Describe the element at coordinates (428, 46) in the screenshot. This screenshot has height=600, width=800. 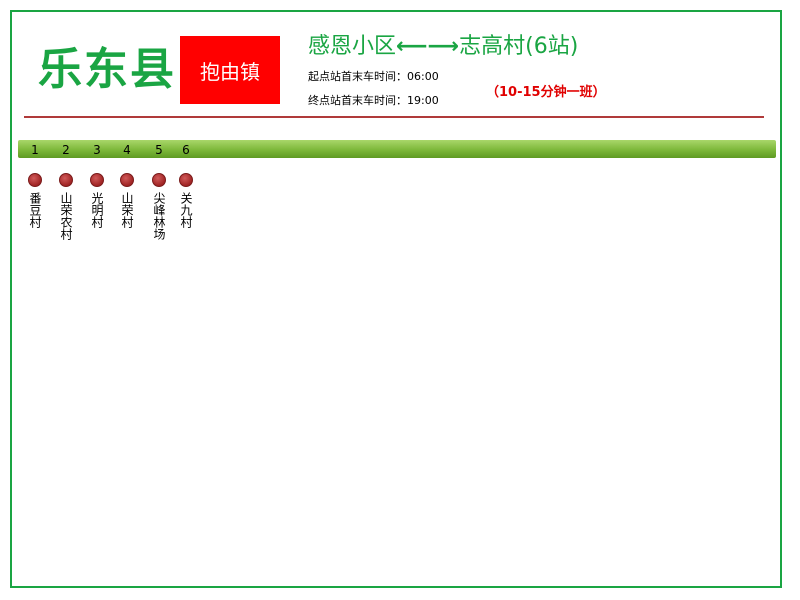
I see `bidirectional-arrow-icon: ⟵⟶` at that location.